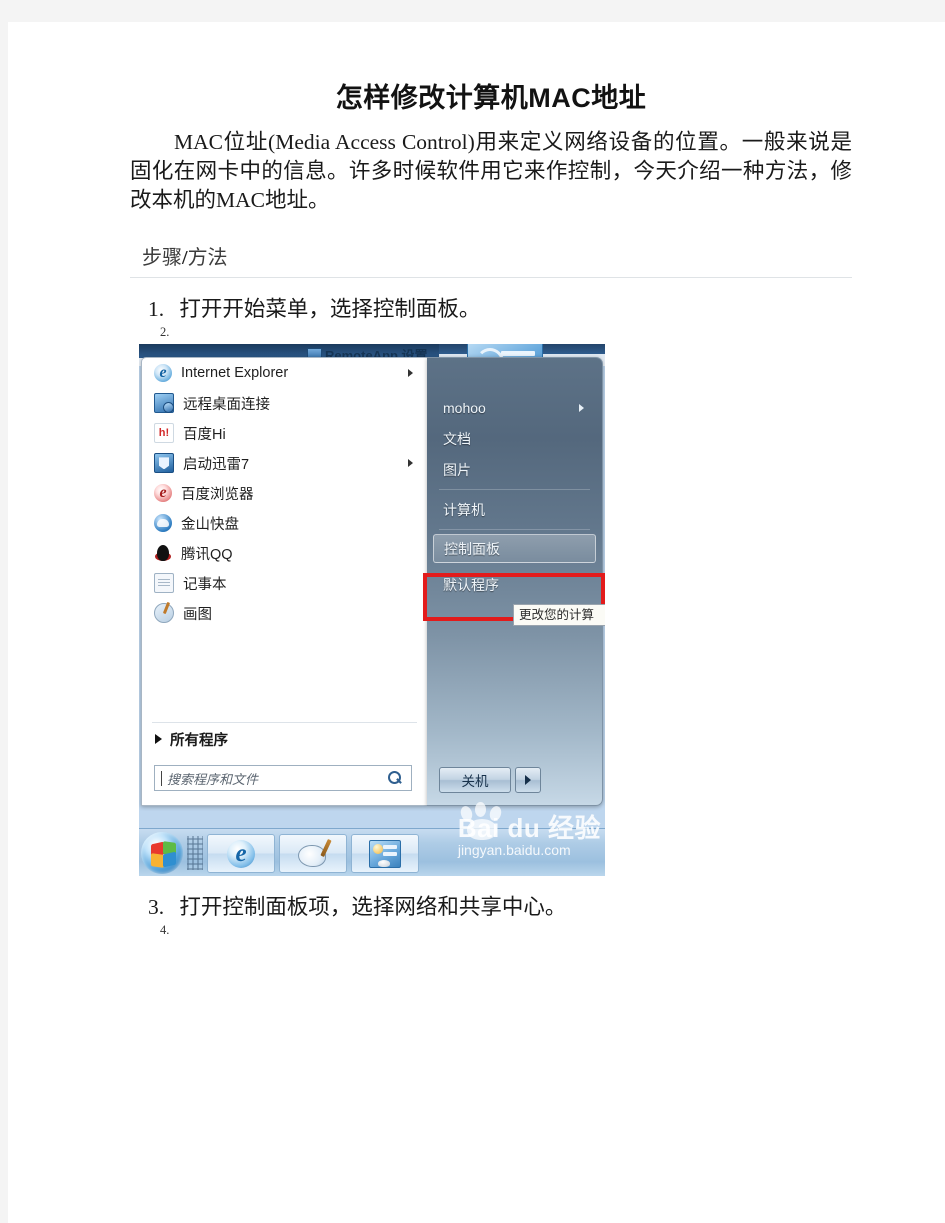 The width and height of the screenshot is (945, 1223). I want to click on start-menu-item-remote-desktop: 远程桌面连接, so click(284, 403).